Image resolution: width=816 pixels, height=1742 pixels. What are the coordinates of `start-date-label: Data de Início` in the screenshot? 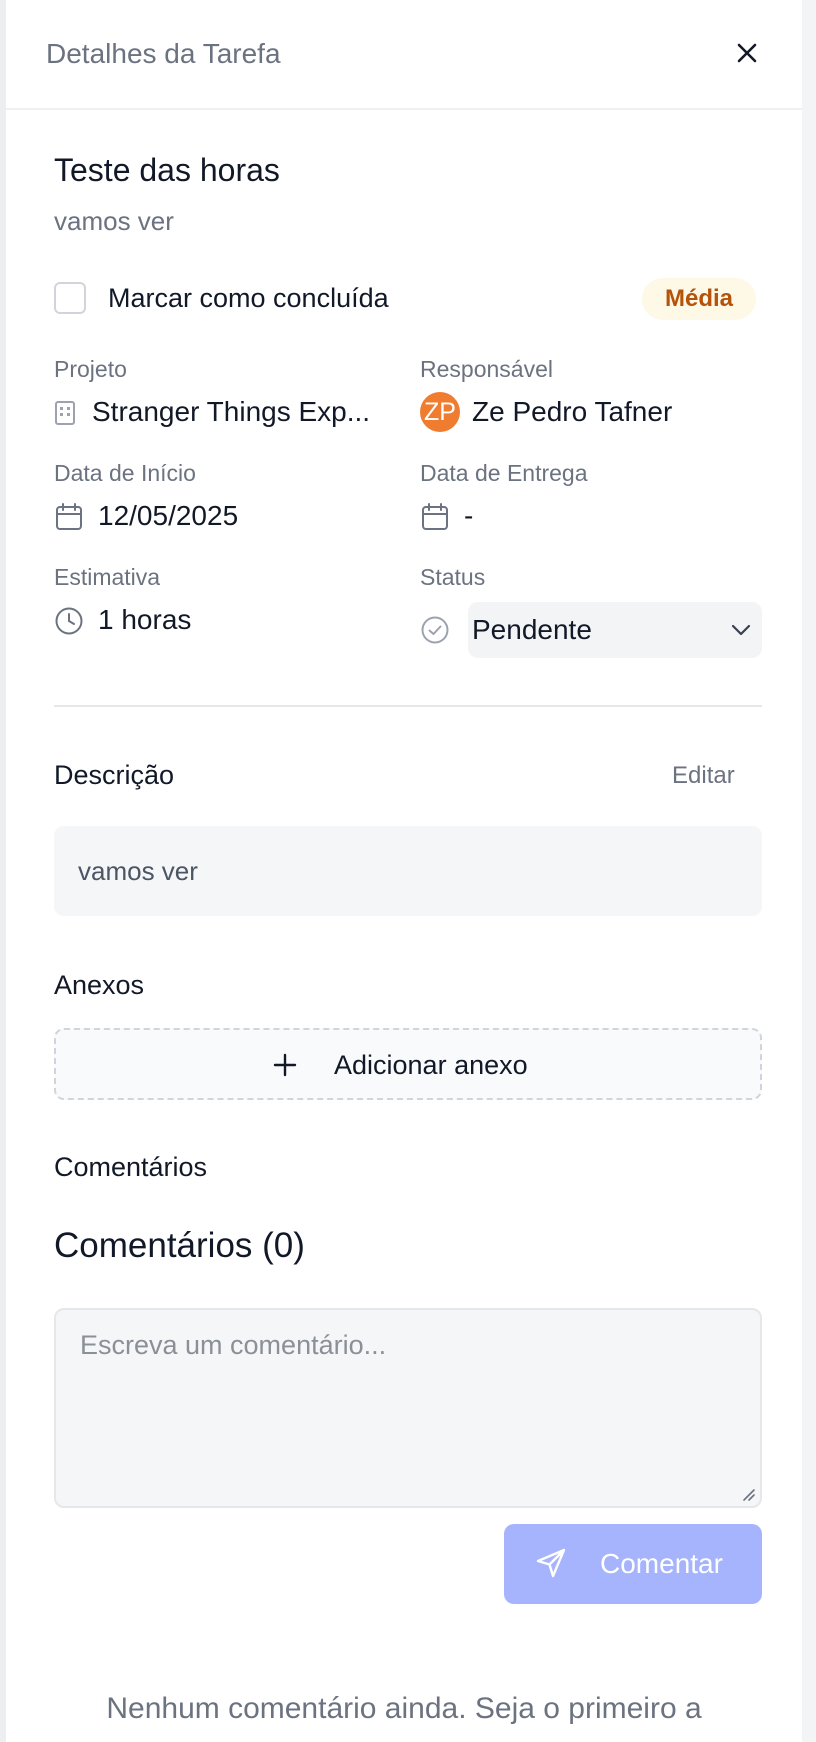 It's located at (125, 473).